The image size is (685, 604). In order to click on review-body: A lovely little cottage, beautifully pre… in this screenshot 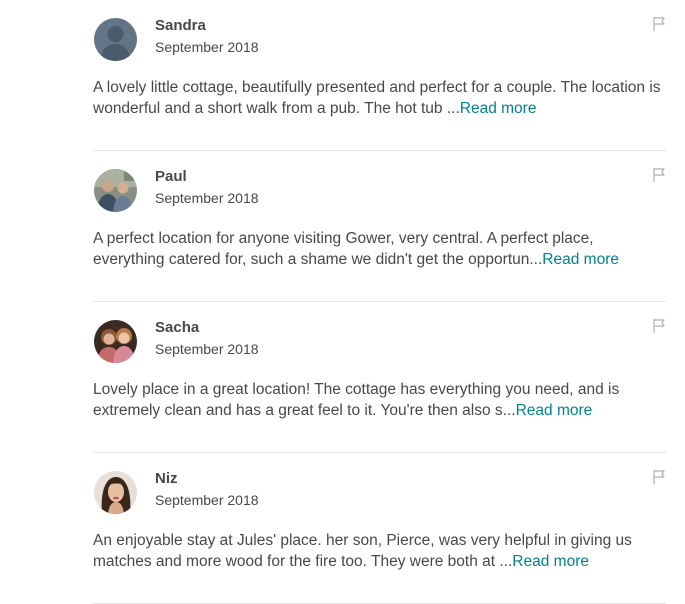, I will do `click(377, 98)`.